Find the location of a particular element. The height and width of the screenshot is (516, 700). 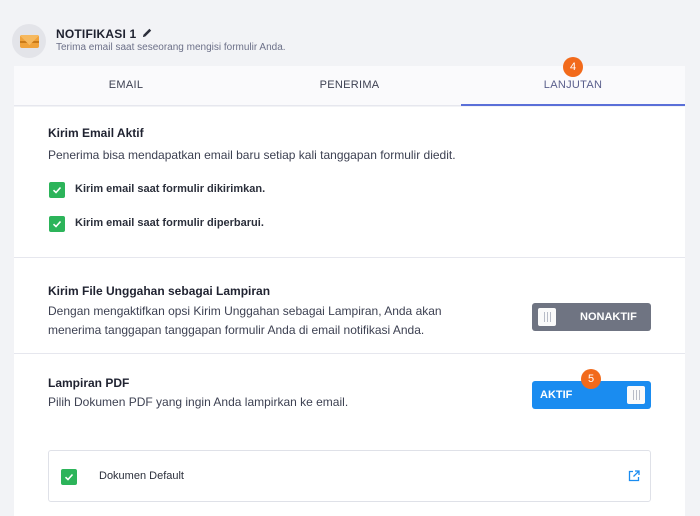

notification-title: NOTIFIKASI 1 is located at coordinates (96, 34).